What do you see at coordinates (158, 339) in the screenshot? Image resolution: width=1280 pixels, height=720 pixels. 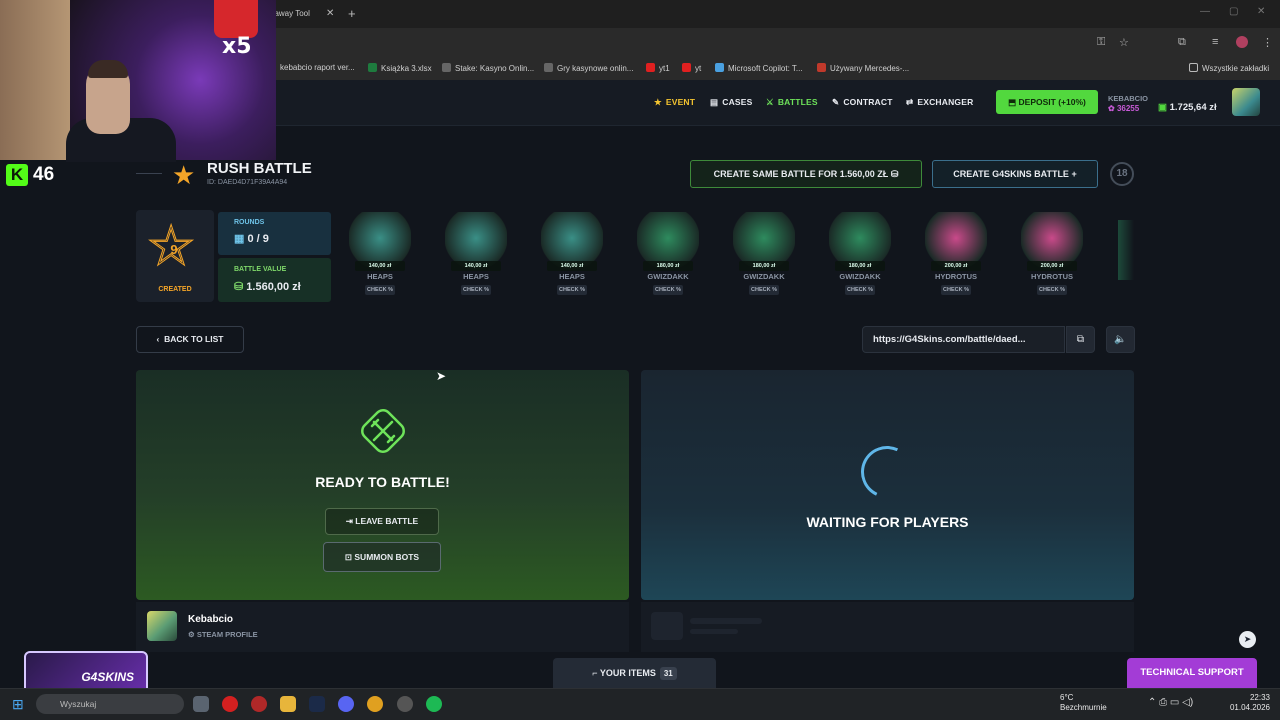 I see `chevron-left-icon: ‹` at bounding box center [158, 339].